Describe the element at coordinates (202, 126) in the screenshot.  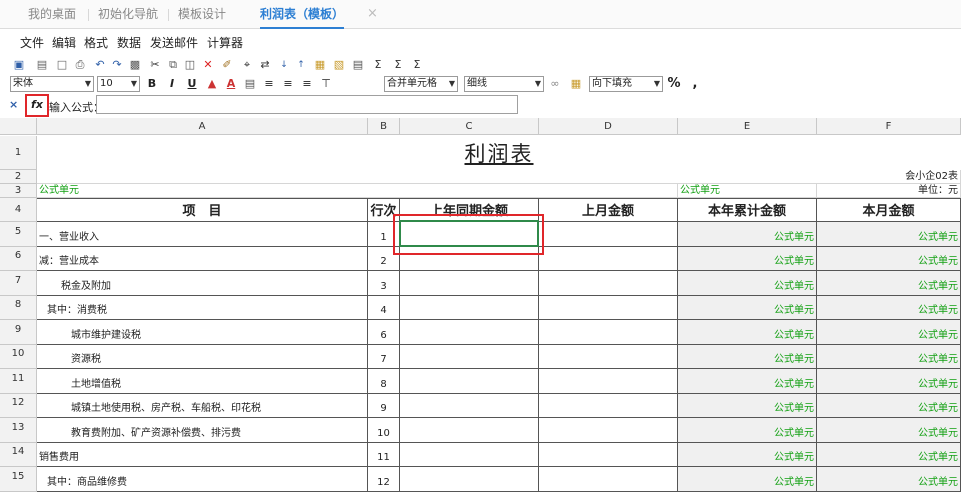
I see `column-header-a: A` at that location.